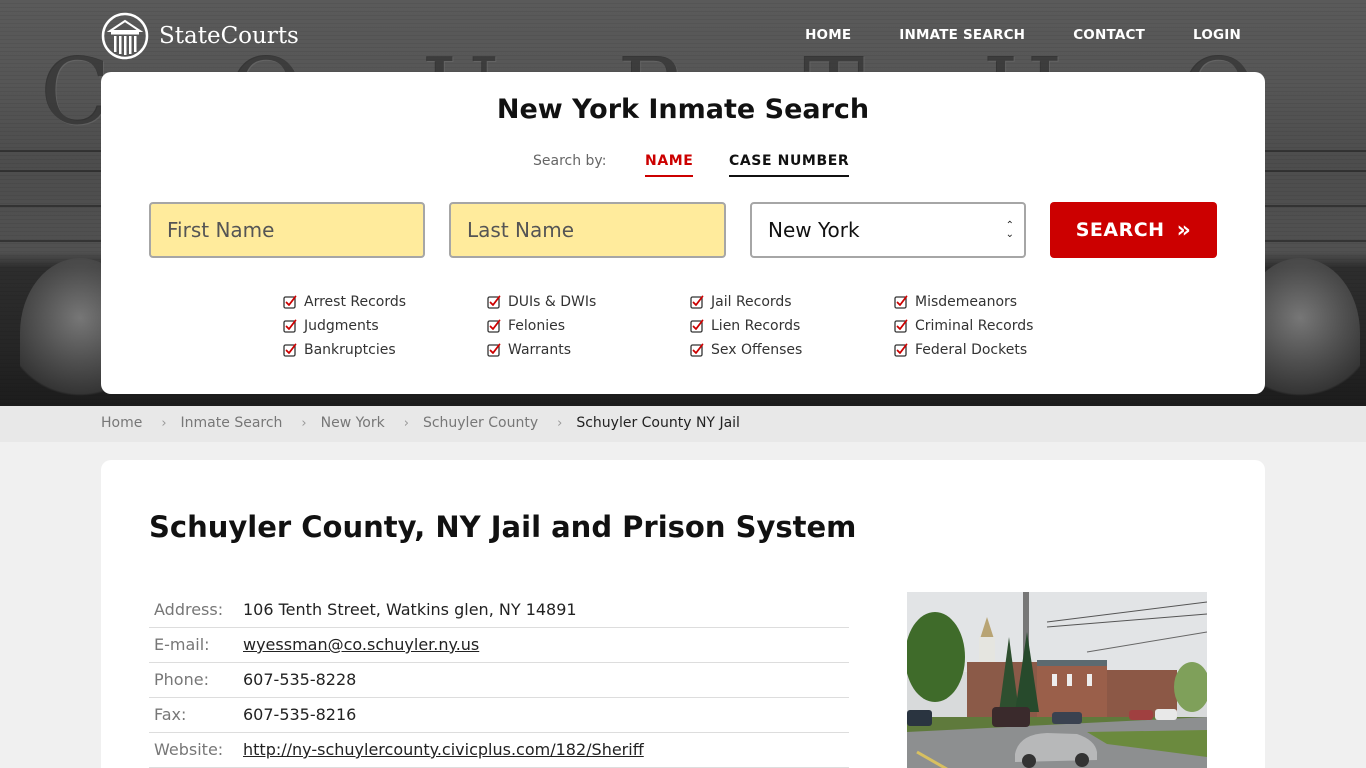 Image resolution: width=1366 pixels, height=768 pixels. What do you see at coordinates (1184, 230) in the screenshot?
I see `double-chevron-right-icon: »` at bounding box center [1184, 230].